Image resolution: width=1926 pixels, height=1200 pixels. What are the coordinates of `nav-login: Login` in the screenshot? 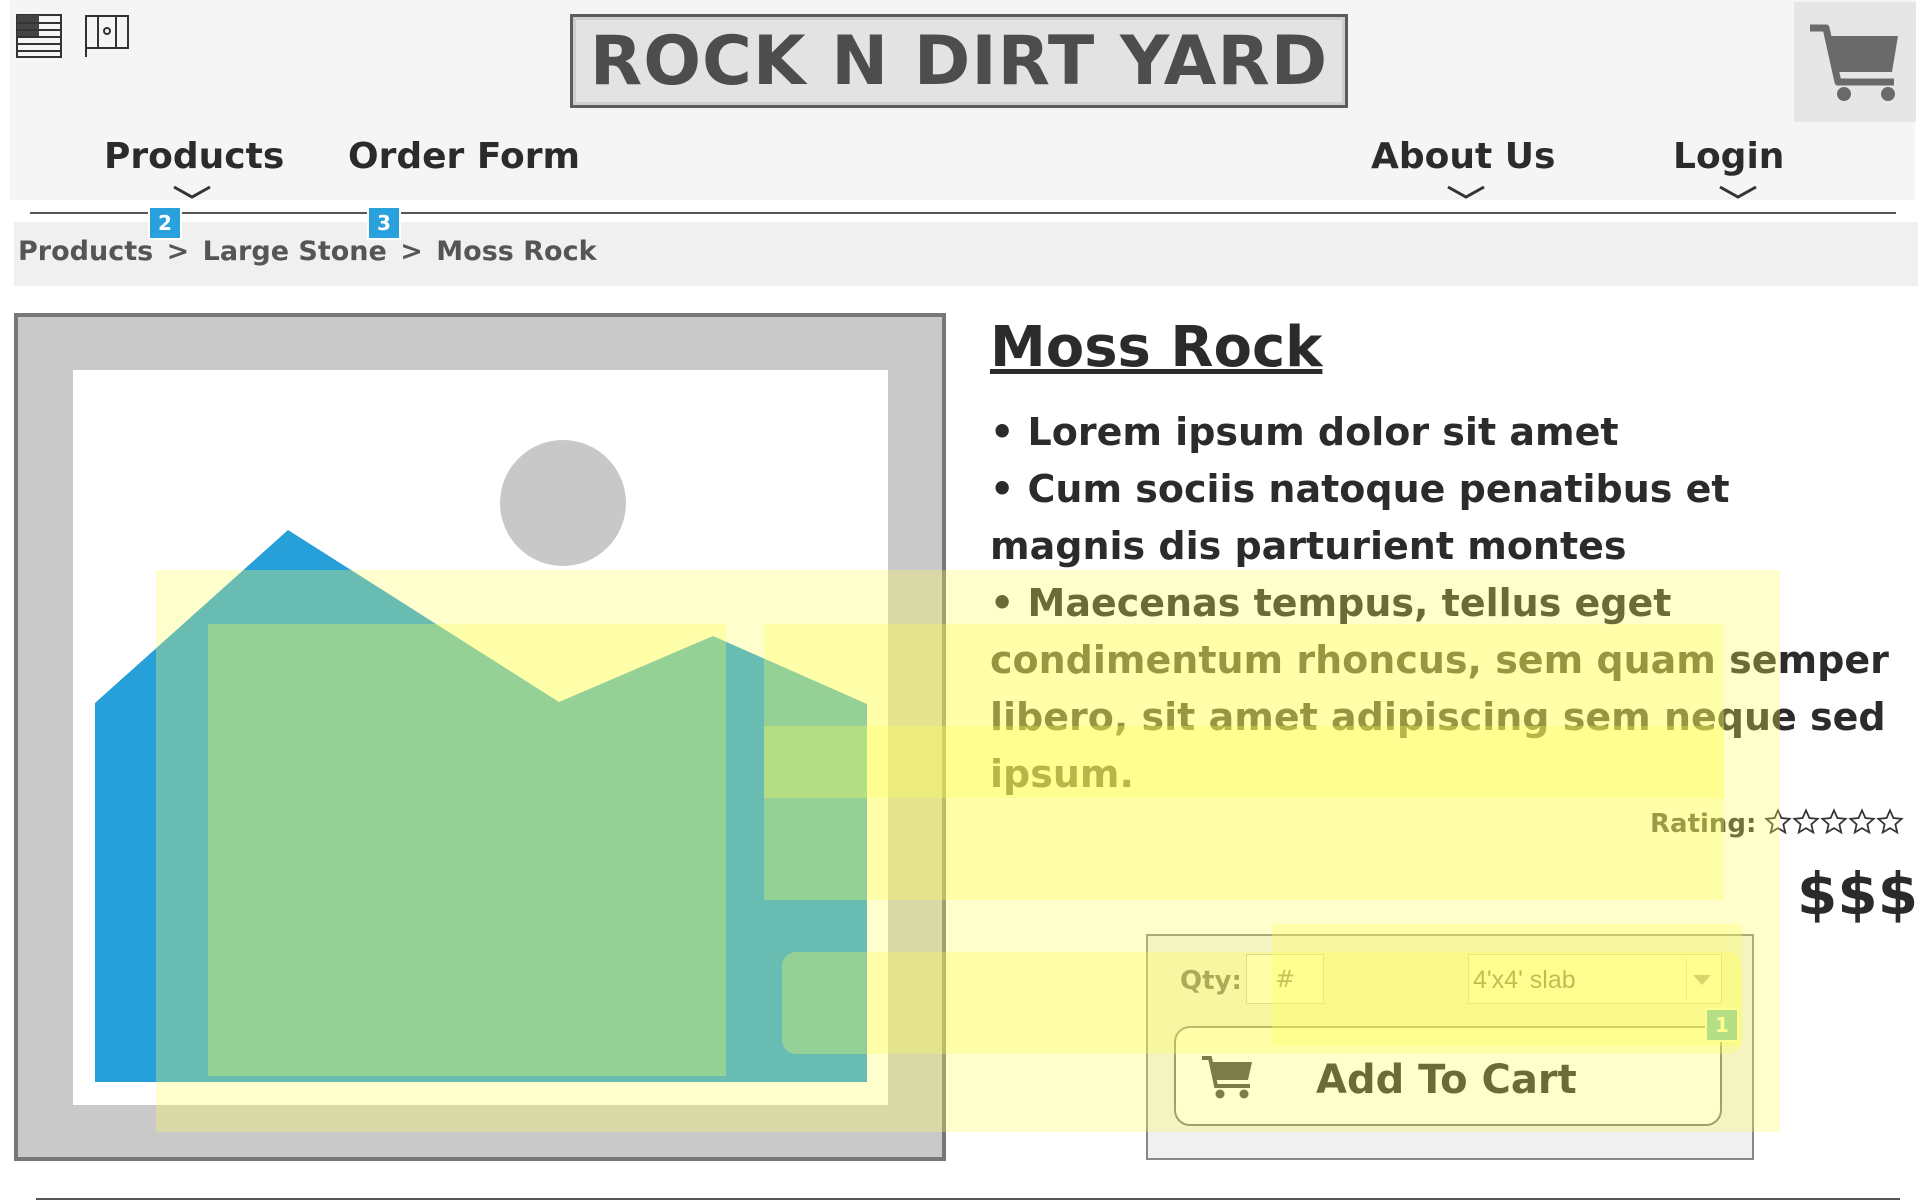 It's located at (1728, 156).